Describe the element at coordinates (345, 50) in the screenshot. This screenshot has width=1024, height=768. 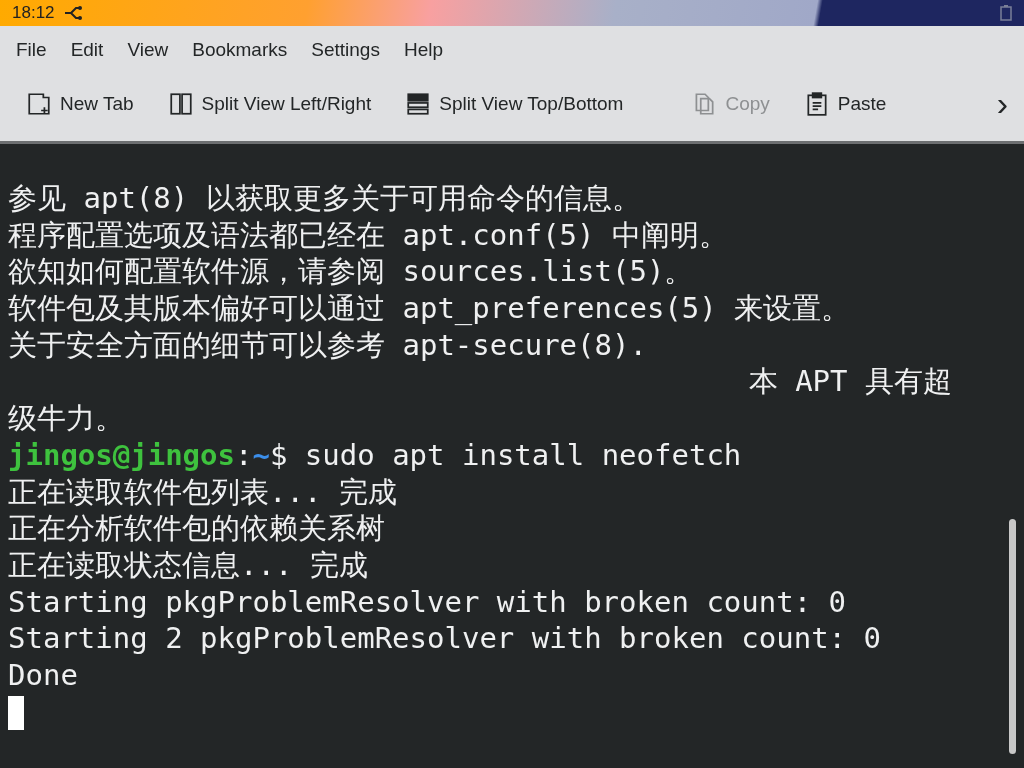
I see `menu-item: Settings` at that location.